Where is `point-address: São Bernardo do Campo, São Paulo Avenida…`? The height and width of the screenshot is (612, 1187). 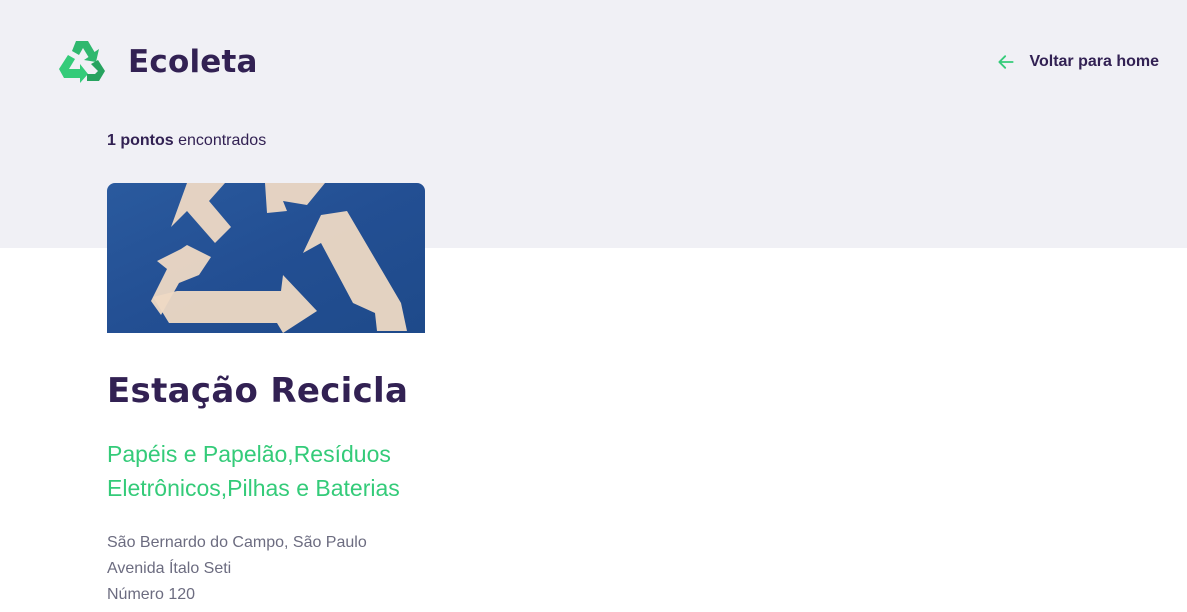 point-address: São Bernardo do Campo, São Paulo Avenida… is located at coordinates (266, 569).